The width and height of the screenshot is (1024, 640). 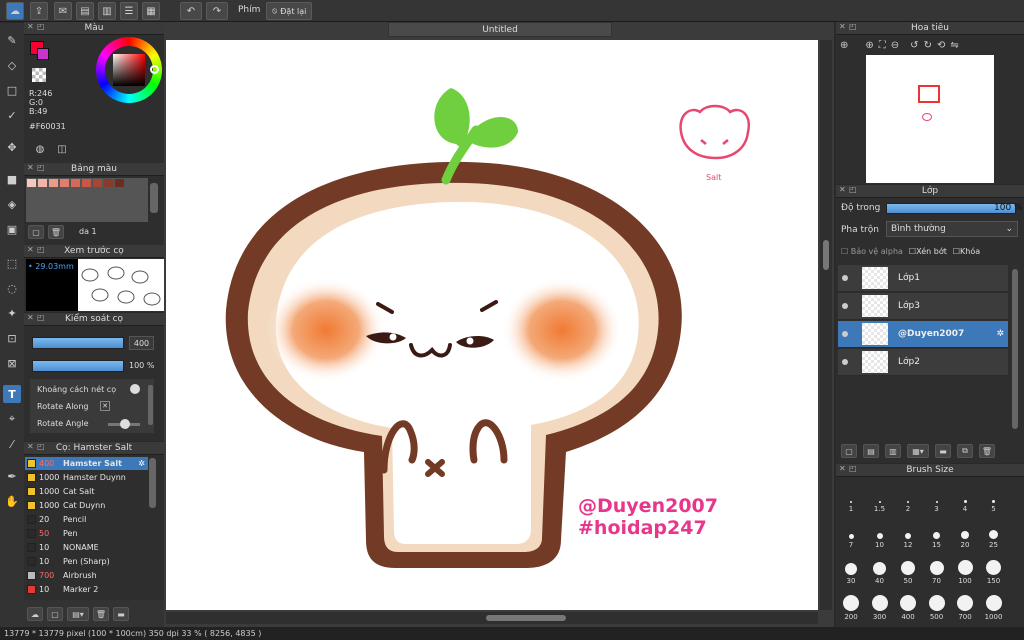 What do you see at coordinates (86, 505) in the screenshot?
I see `brush-list-item: 1000 Cat Duynn` at bounding box center [86, 505].